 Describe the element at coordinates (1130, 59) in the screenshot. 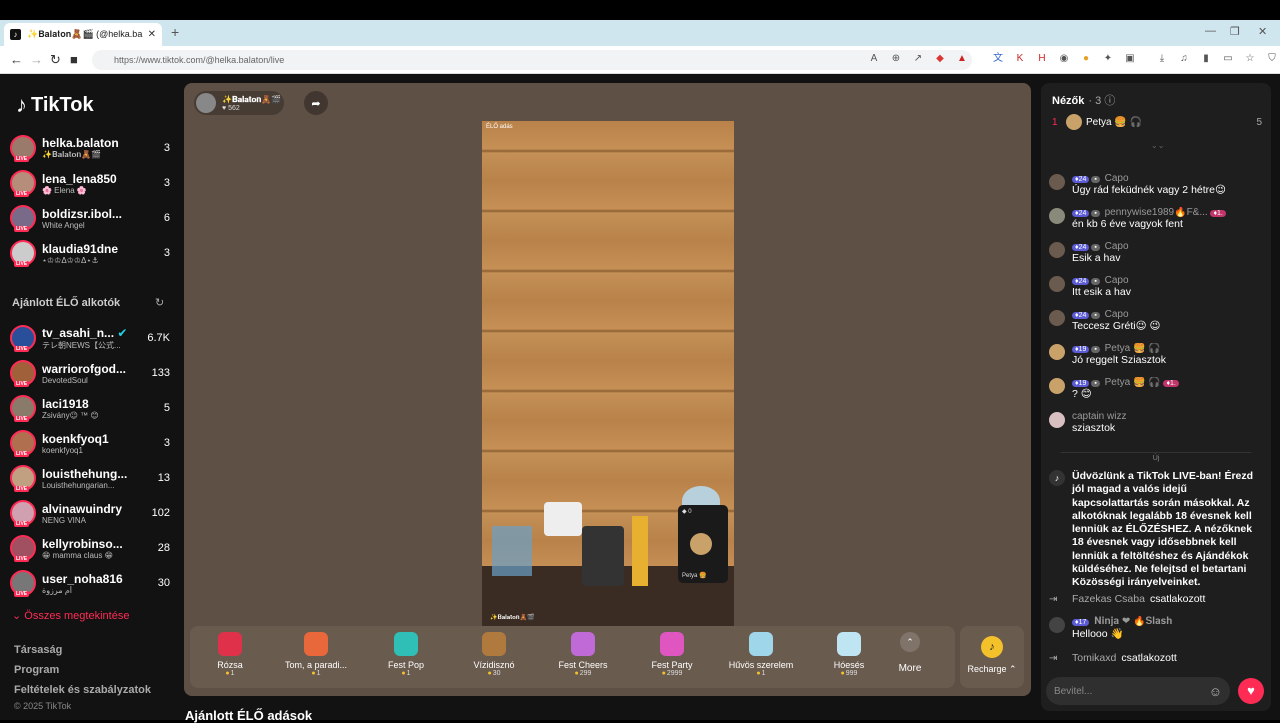

I see `capture-icon: ▣` at that location.